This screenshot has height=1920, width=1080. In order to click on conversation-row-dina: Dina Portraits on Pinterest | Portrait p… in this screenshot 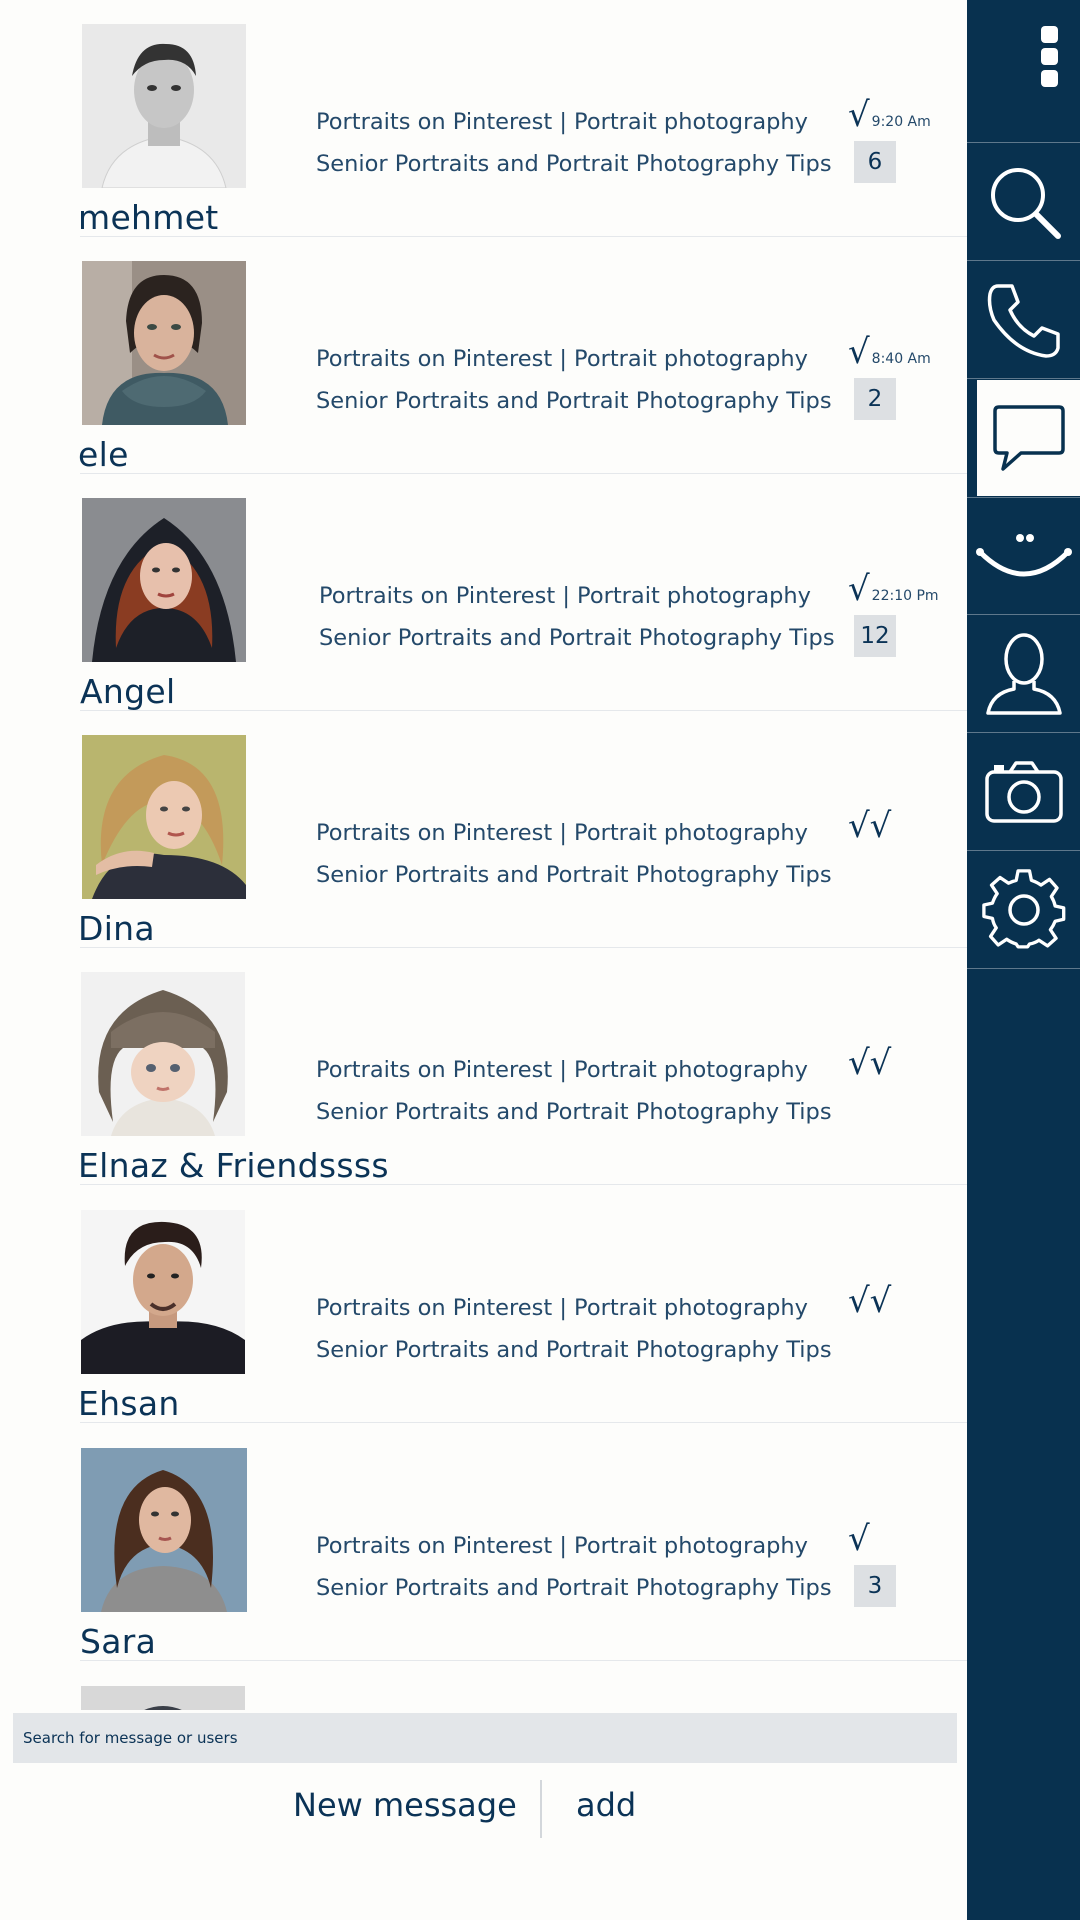, I will do `click(522, 829)`.